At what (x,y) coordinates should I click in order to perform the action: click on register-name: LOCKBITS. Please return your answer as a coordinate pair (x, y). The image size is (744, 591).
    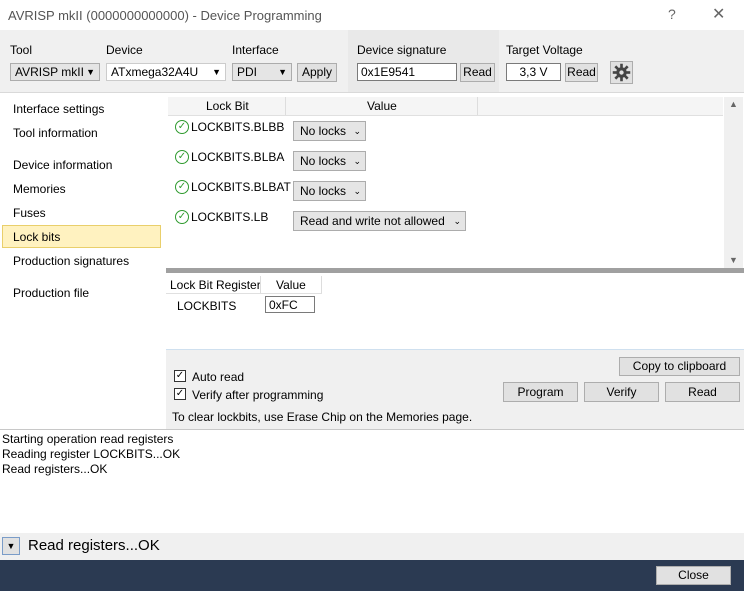
    Looking at the image, I should click on (207, 306).